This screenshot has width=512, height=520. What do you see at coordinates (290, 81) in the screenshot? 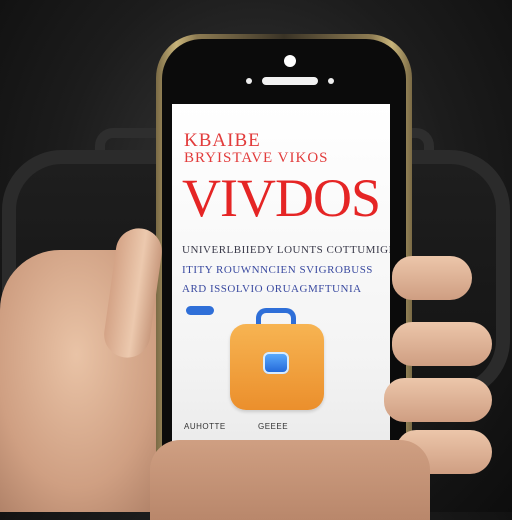
I see `earpiece-speaker` at bounding box center [290, 81].